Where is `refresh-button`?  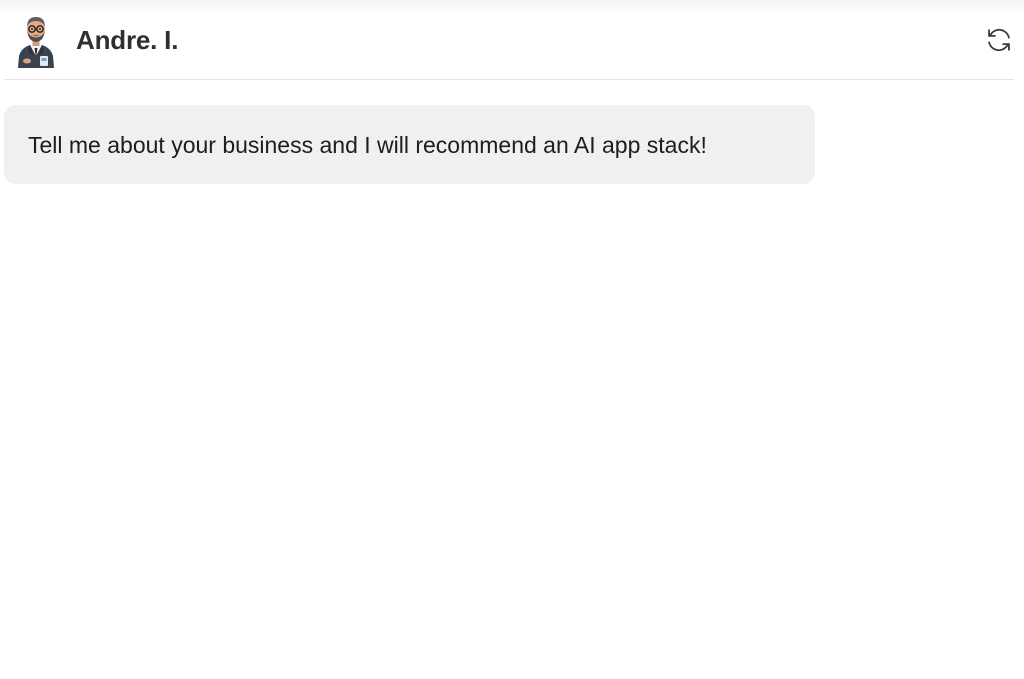 refresh-button is located at coordinates (999, 40).